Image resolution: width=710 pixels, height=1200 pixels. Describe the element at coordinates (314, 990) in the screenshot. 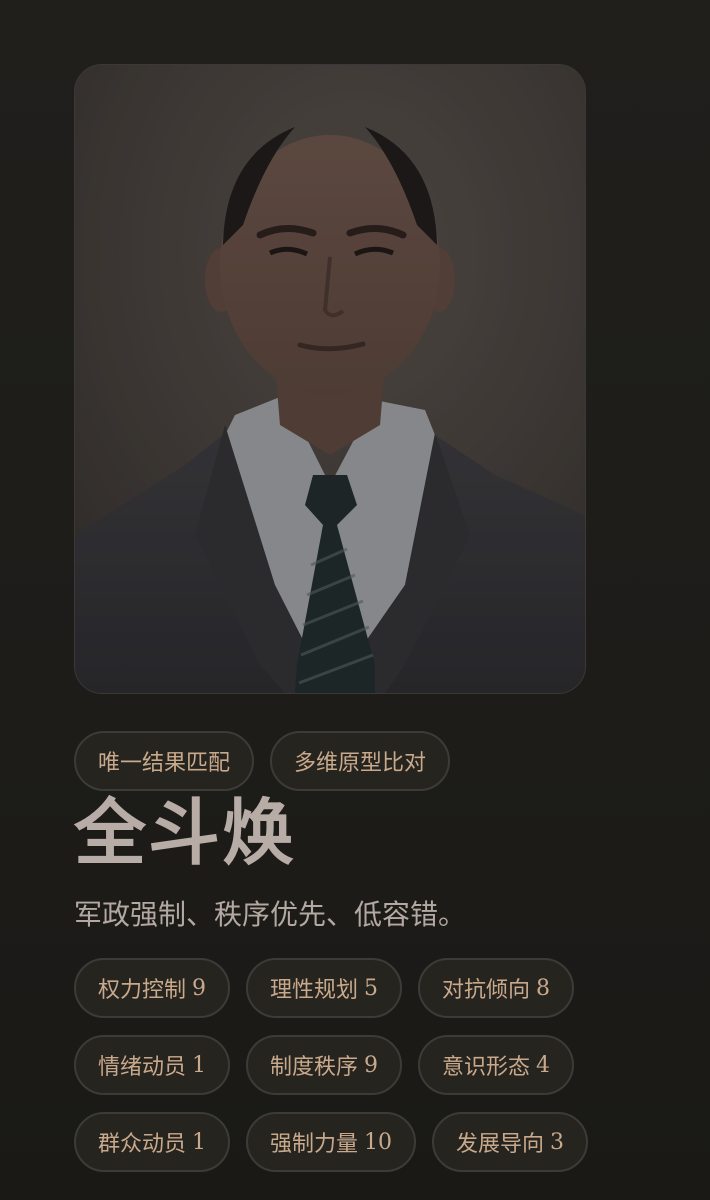

I see `trait-label: 理性规划` at that location.